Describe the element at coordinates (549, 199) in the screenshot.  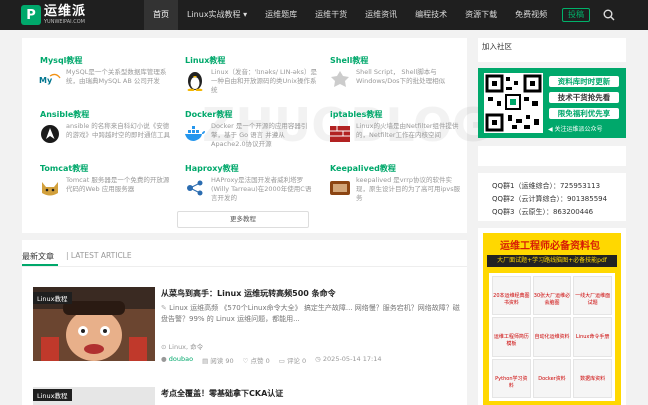
I see `qq-group-2: QQ群2（云计算综合）：901385594` at that location.